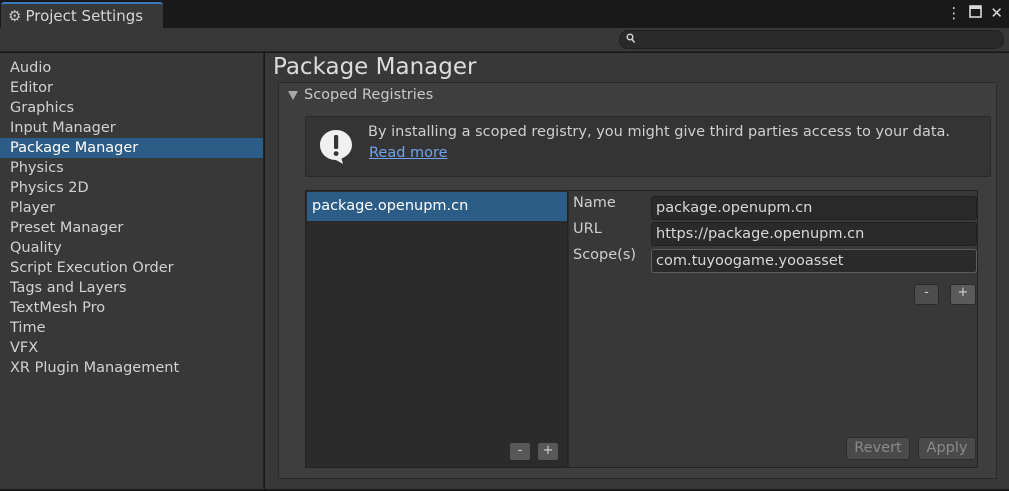  Describe the element at coordinates (131, 88) in the screenshot. I see `sidebar-item-editor: Editor` at that location.